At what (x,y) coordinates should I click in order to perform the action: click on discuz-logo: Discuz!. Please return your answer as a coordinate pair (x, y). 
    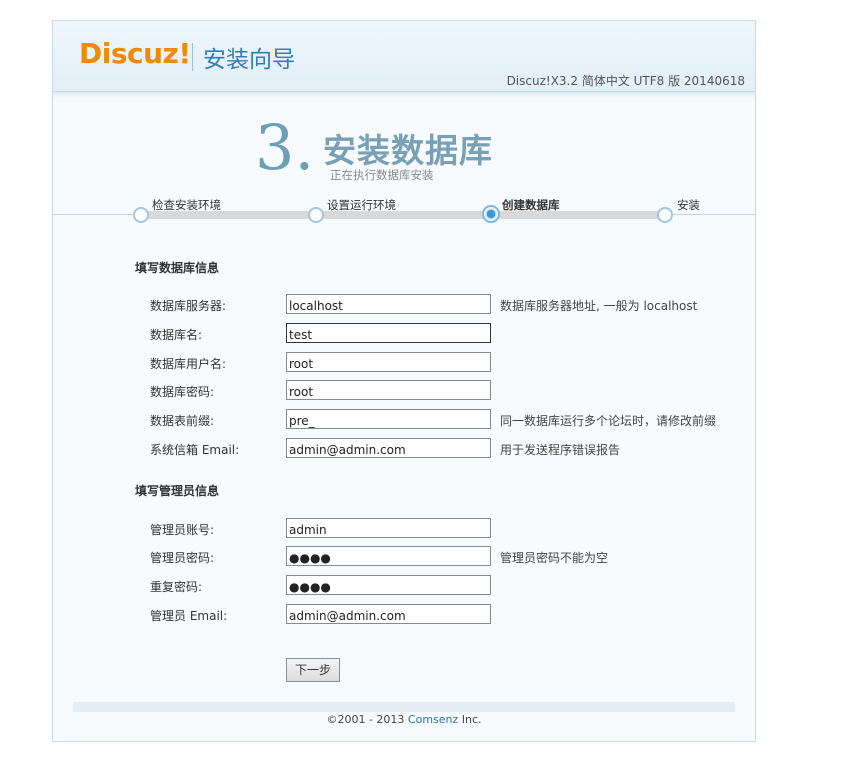
    Looking at the image, I should click on (135, 53).